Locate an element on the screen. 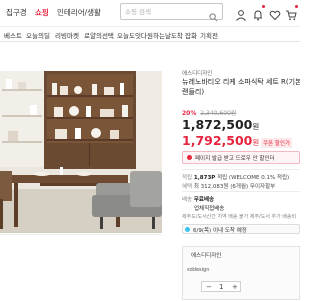  nav-item-todays-deal: 오늘의딜 is located at coordinates (38, 35).